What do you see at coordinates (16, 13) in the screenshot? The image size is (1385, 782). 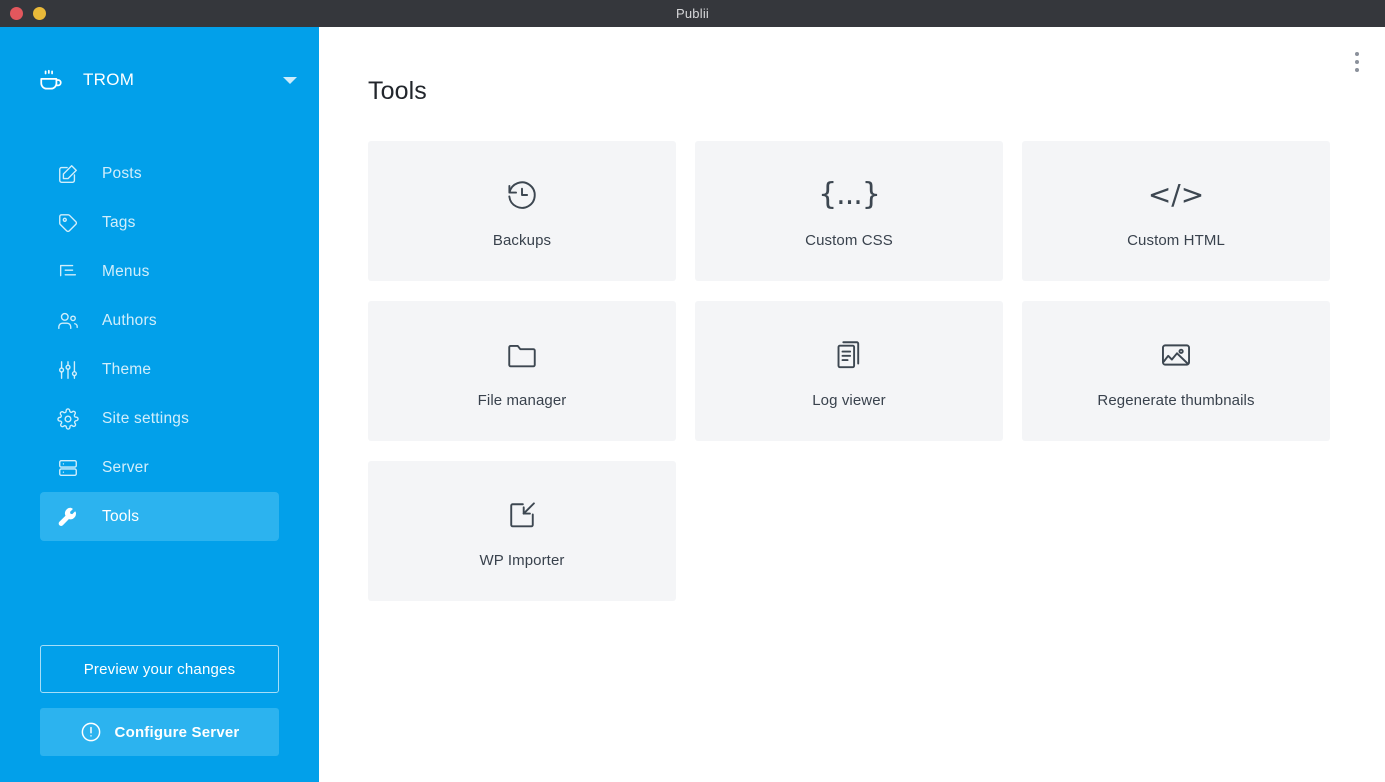 I see `close-window-button` at bounding box center [16, 13].